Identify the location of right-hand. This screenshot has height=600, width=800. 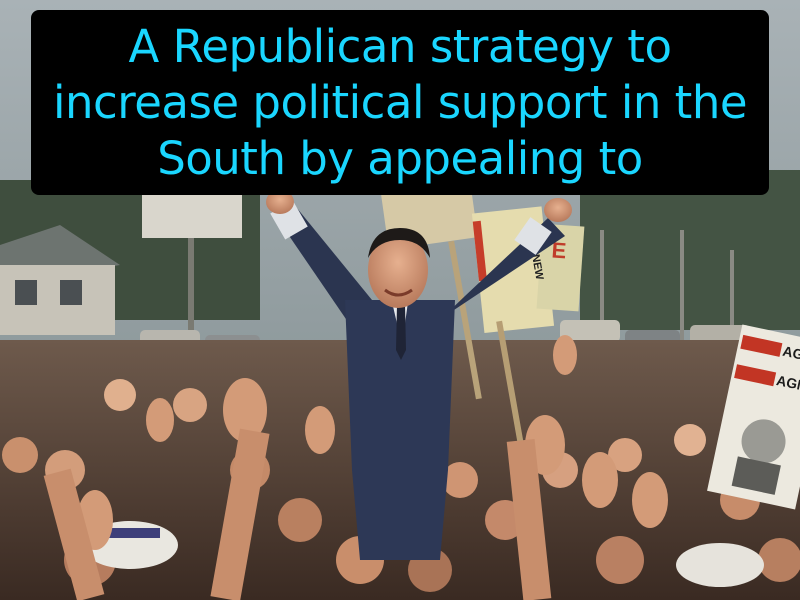
(558, 210).